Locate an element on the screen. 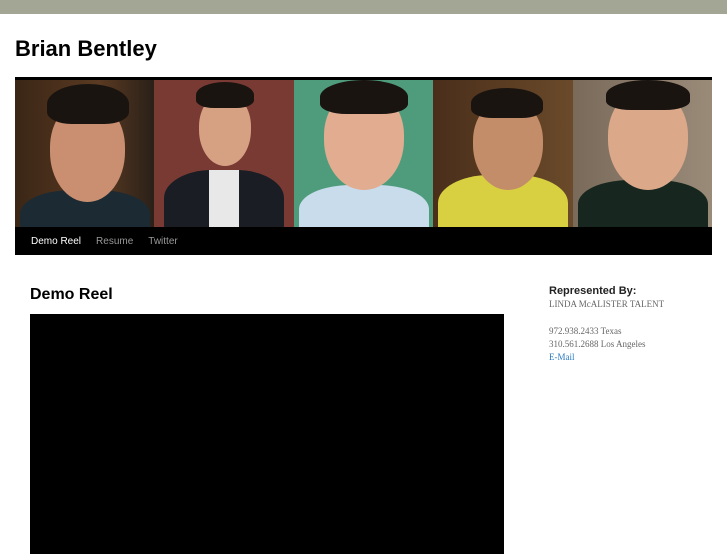 The width and height of the screenshot is (727, 554). phone-los-angeles: 310.561.2688 Los Angeles is located at coordinates (597, 344).